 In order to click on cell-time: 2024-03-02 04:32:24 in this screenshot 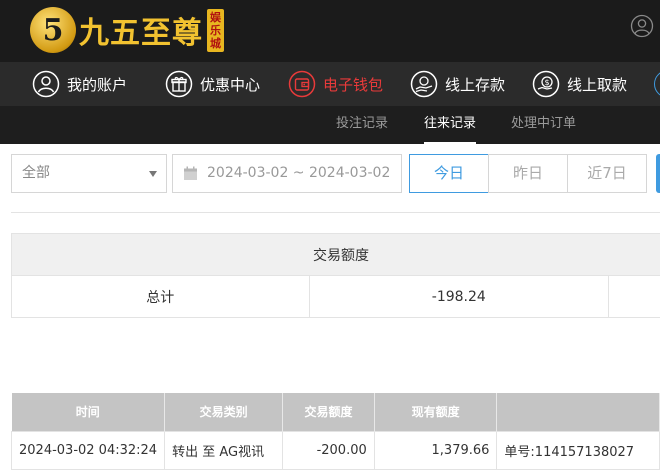, I will do `click(88, 450)`.